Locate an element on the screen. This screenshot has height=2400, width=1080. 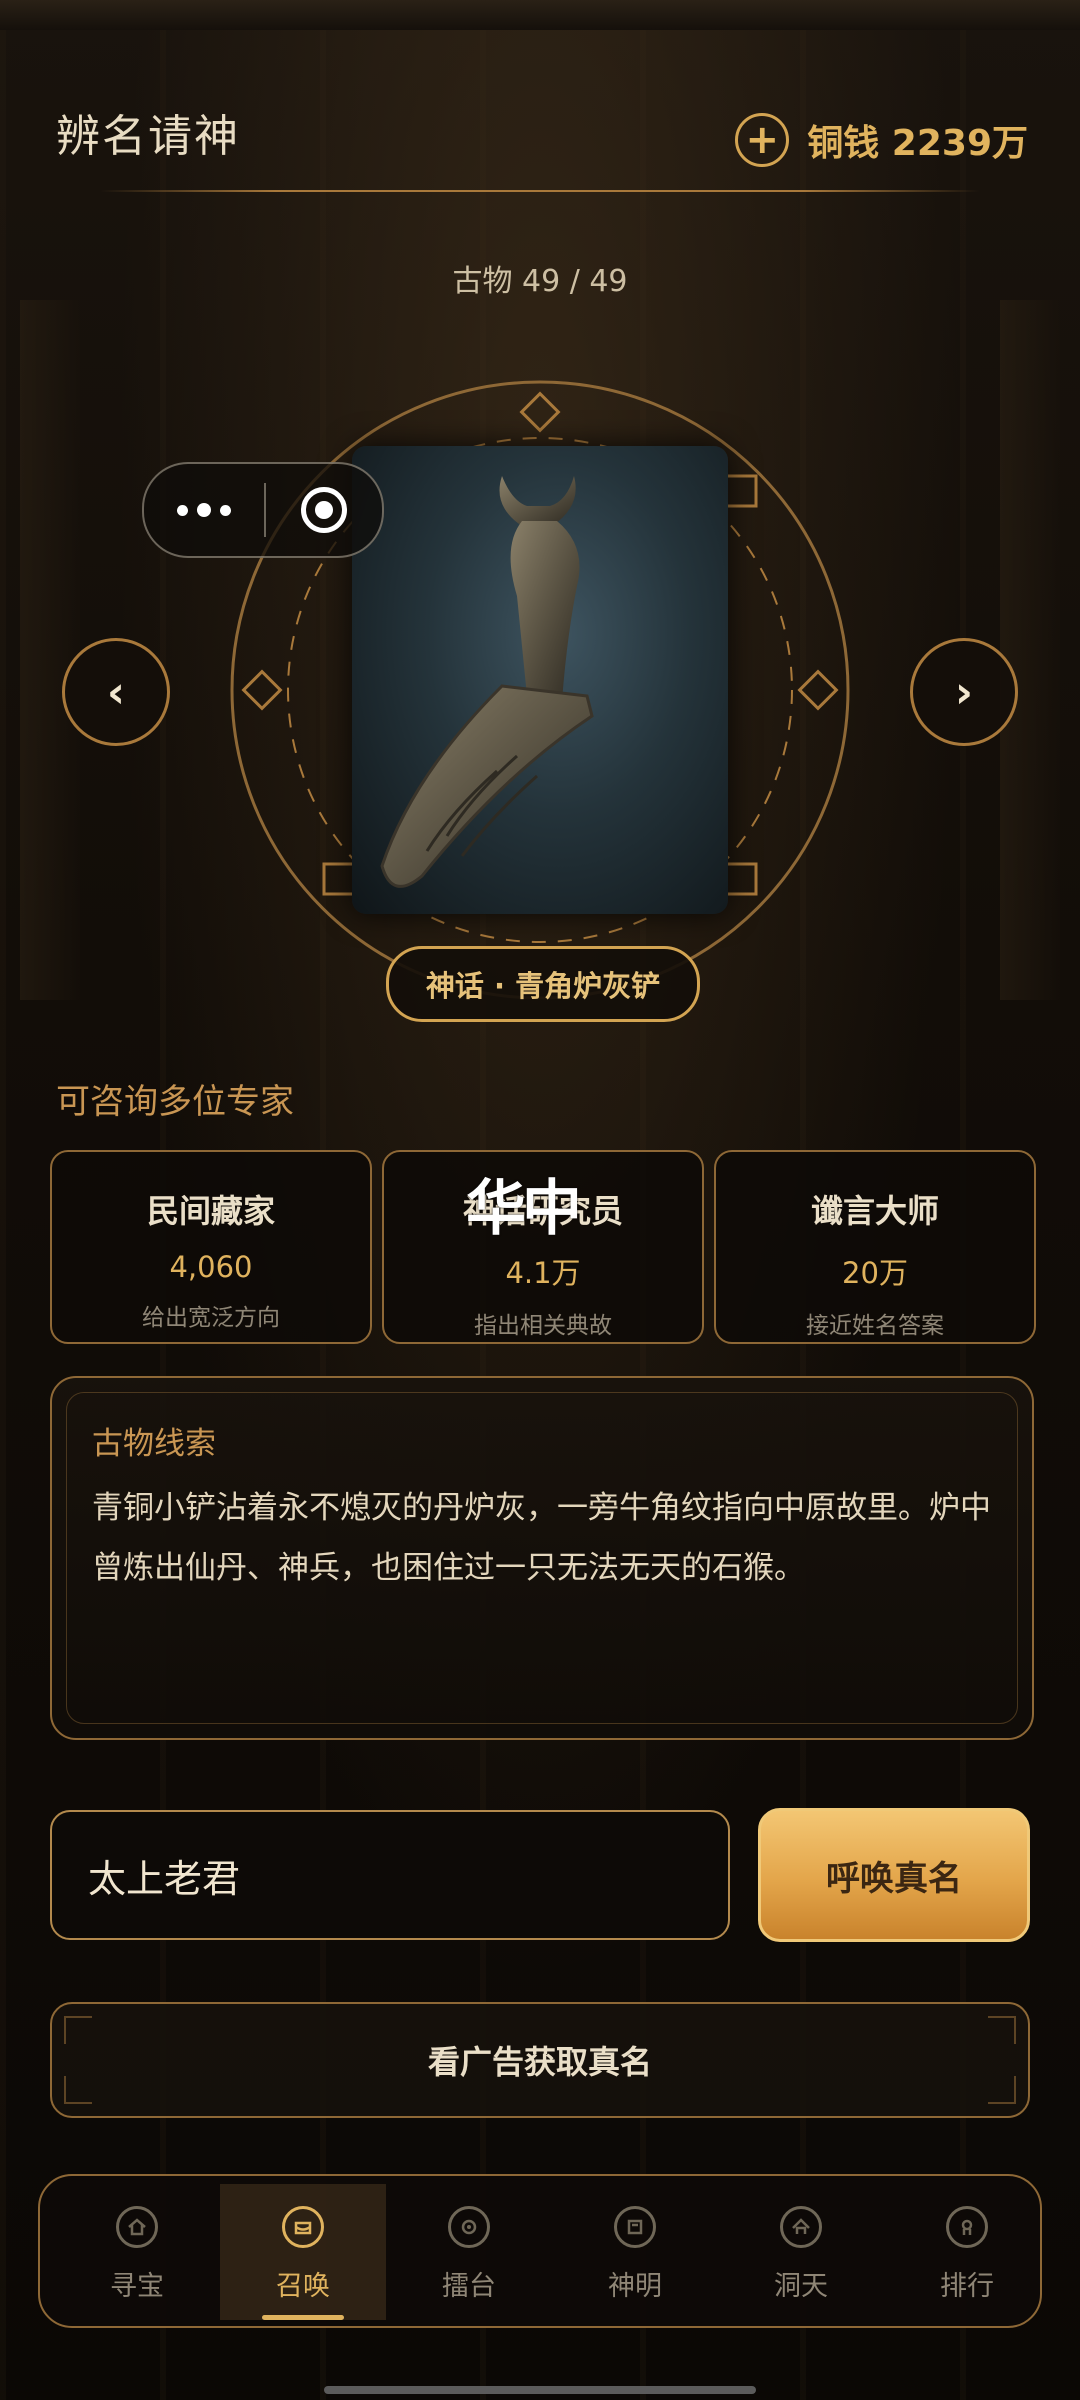
status-bar is located at coordinates (540, 15).